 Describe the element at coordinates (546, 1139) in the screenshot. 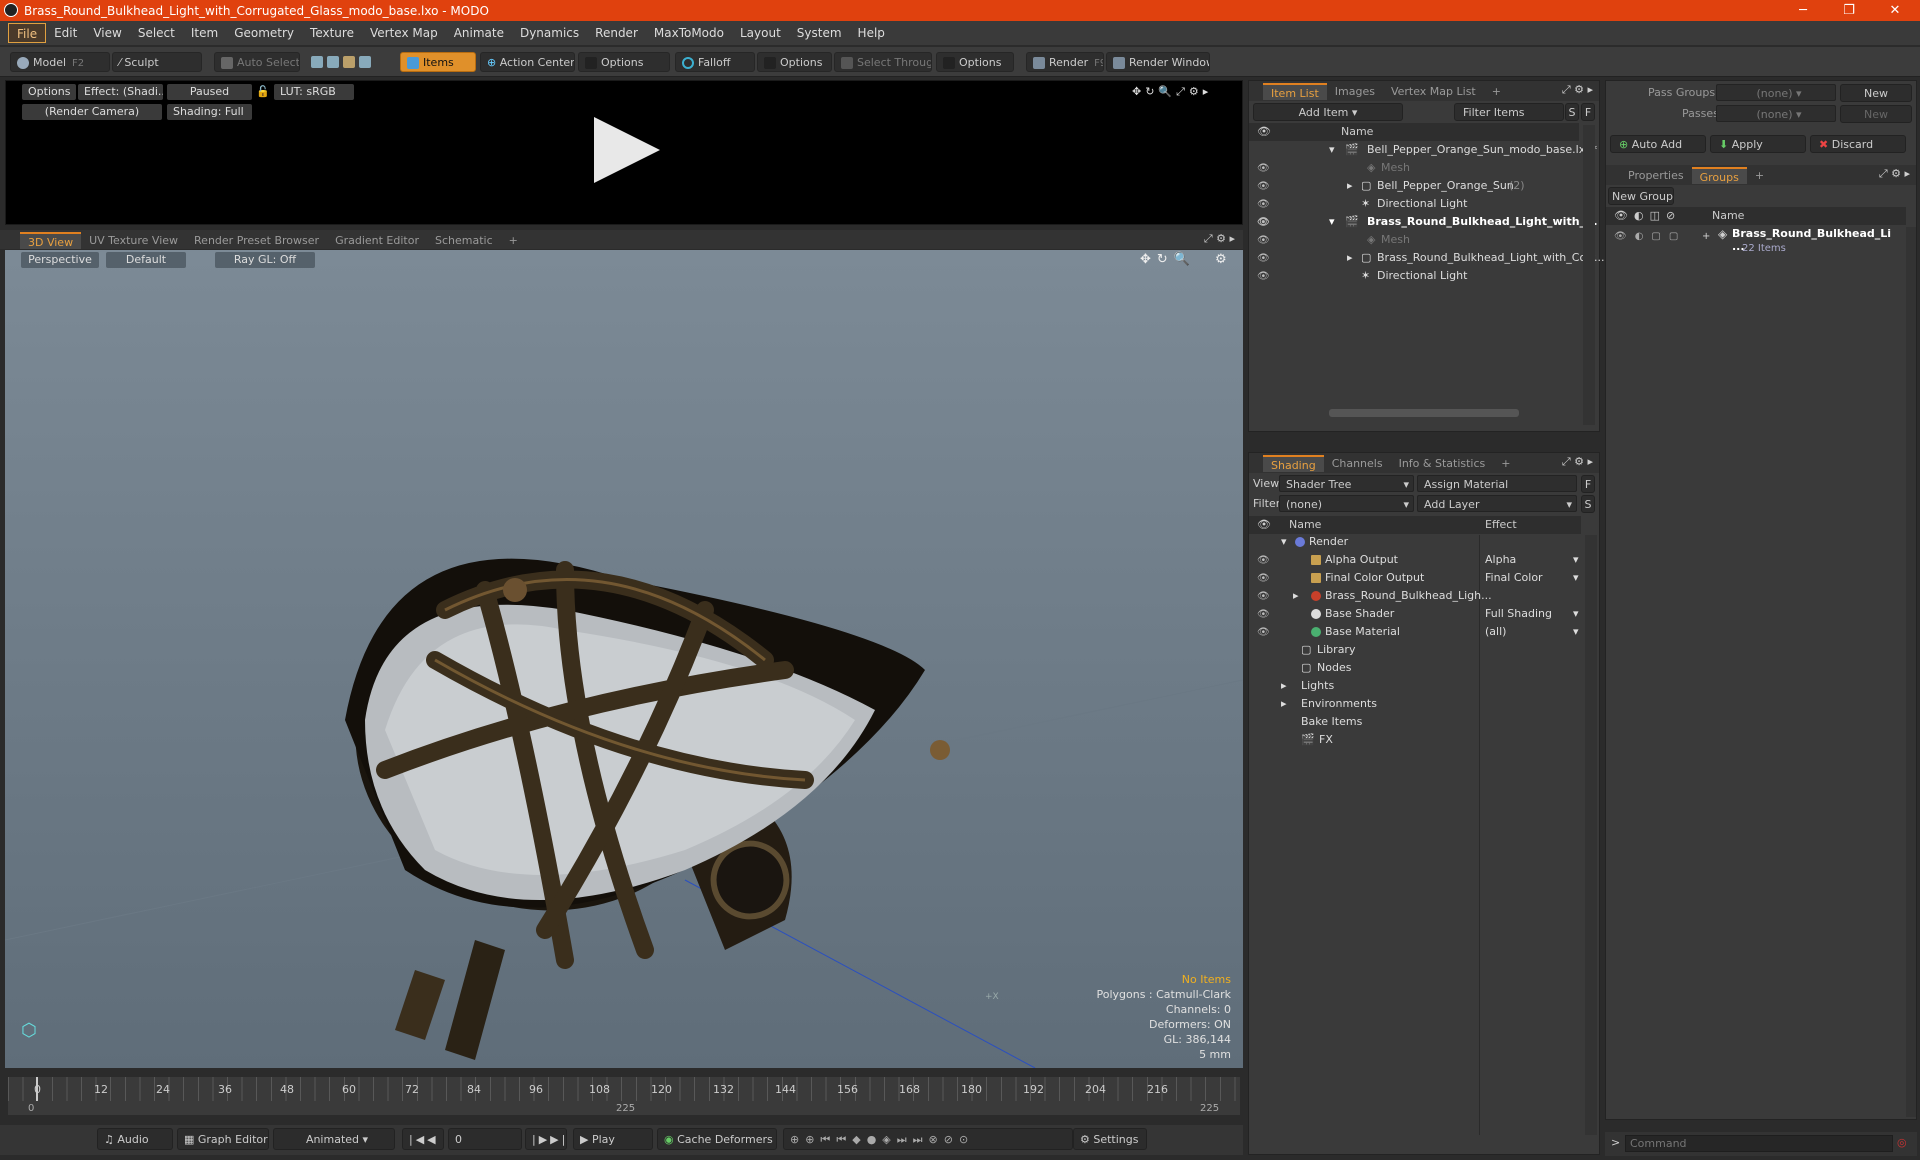

I see `step-forward-icons: |▶▶|` at that location.